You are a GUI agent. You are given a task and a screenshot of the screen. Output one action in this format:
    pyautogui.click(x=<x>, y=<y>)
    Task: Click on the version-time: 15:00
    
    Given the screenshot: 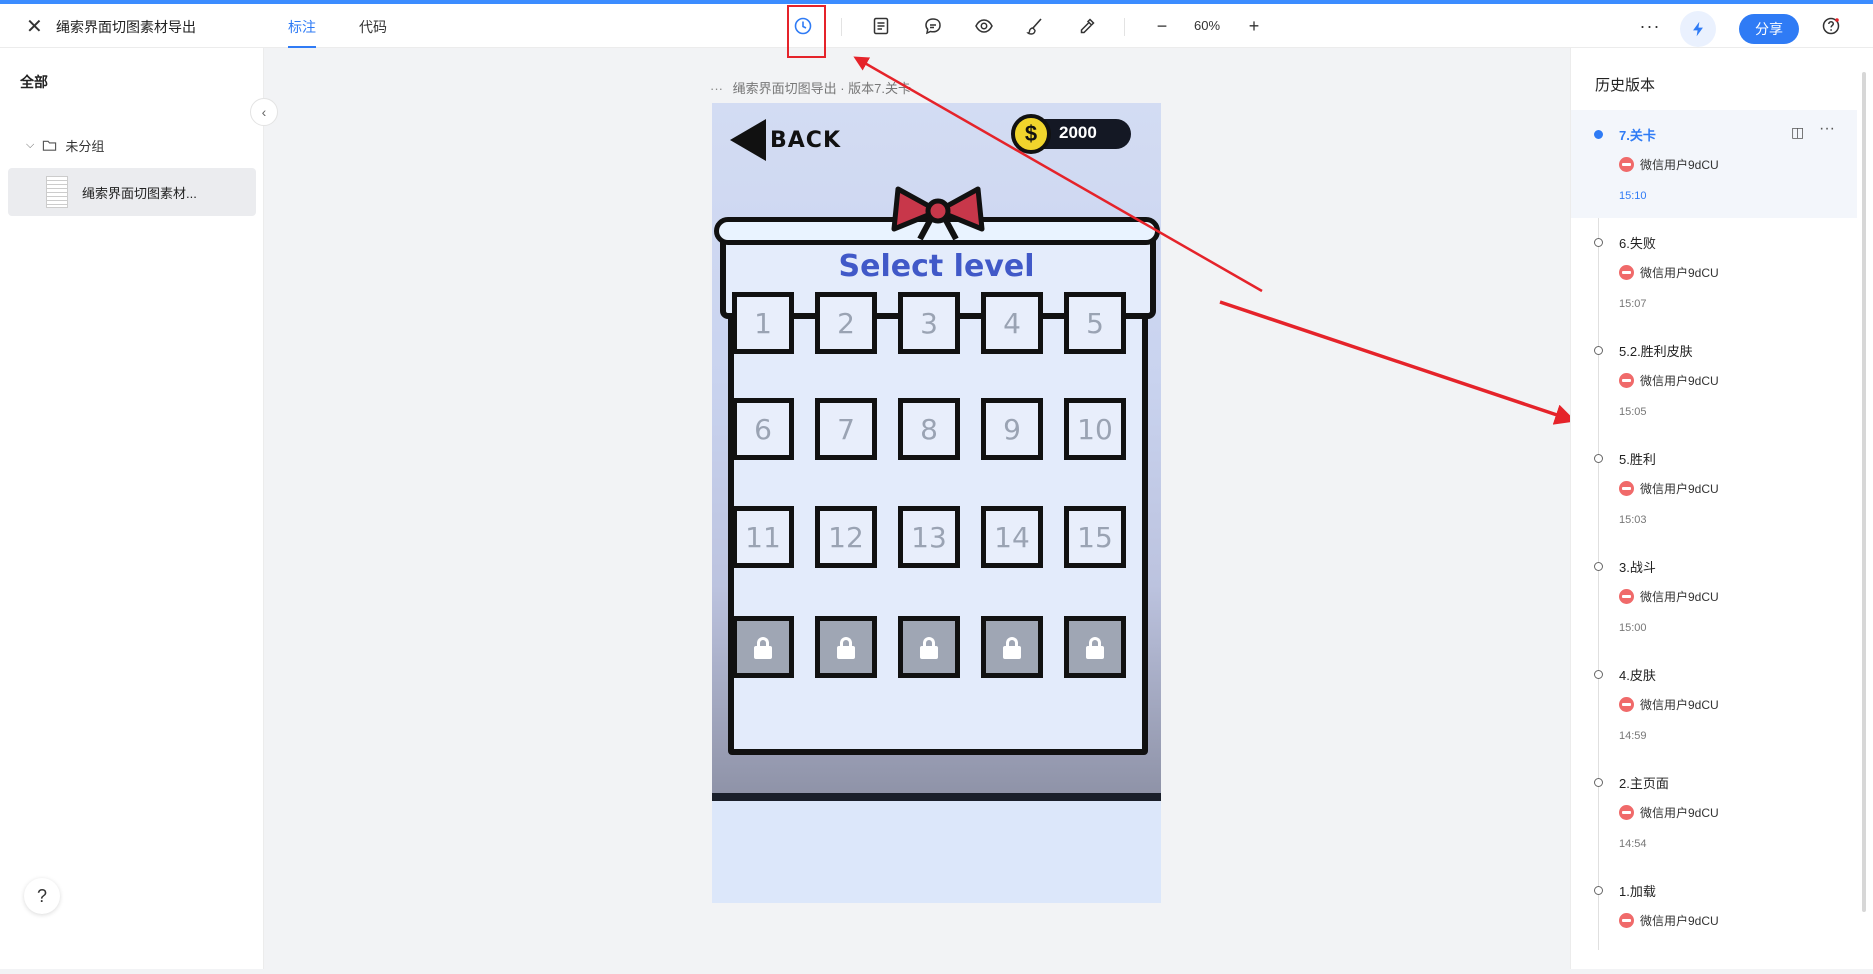 What is the action you would take?
    pyautogui.click(x=1633, y=628)
    